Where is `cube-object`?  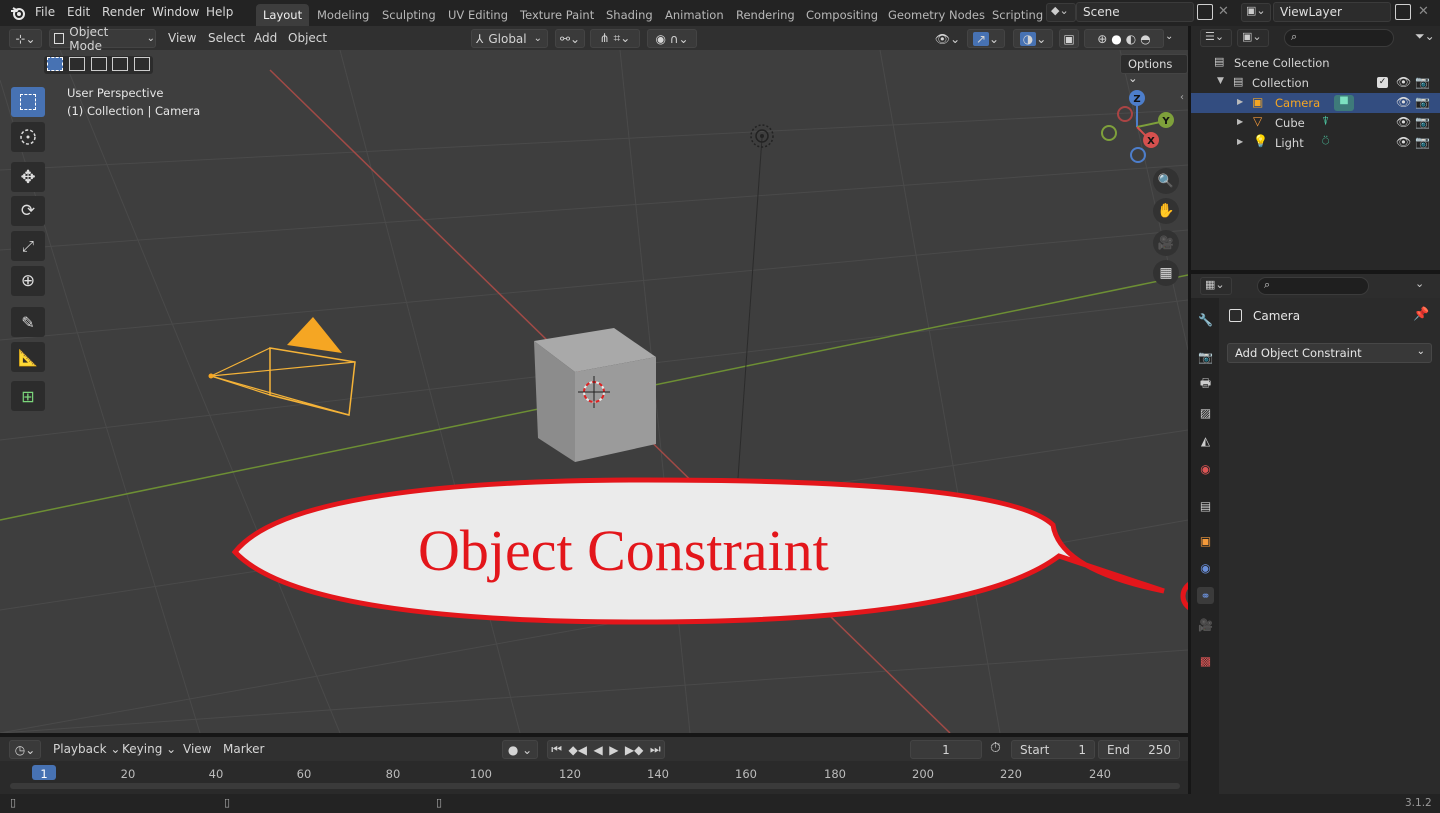 cube-object is located at coordinates (595, 395).